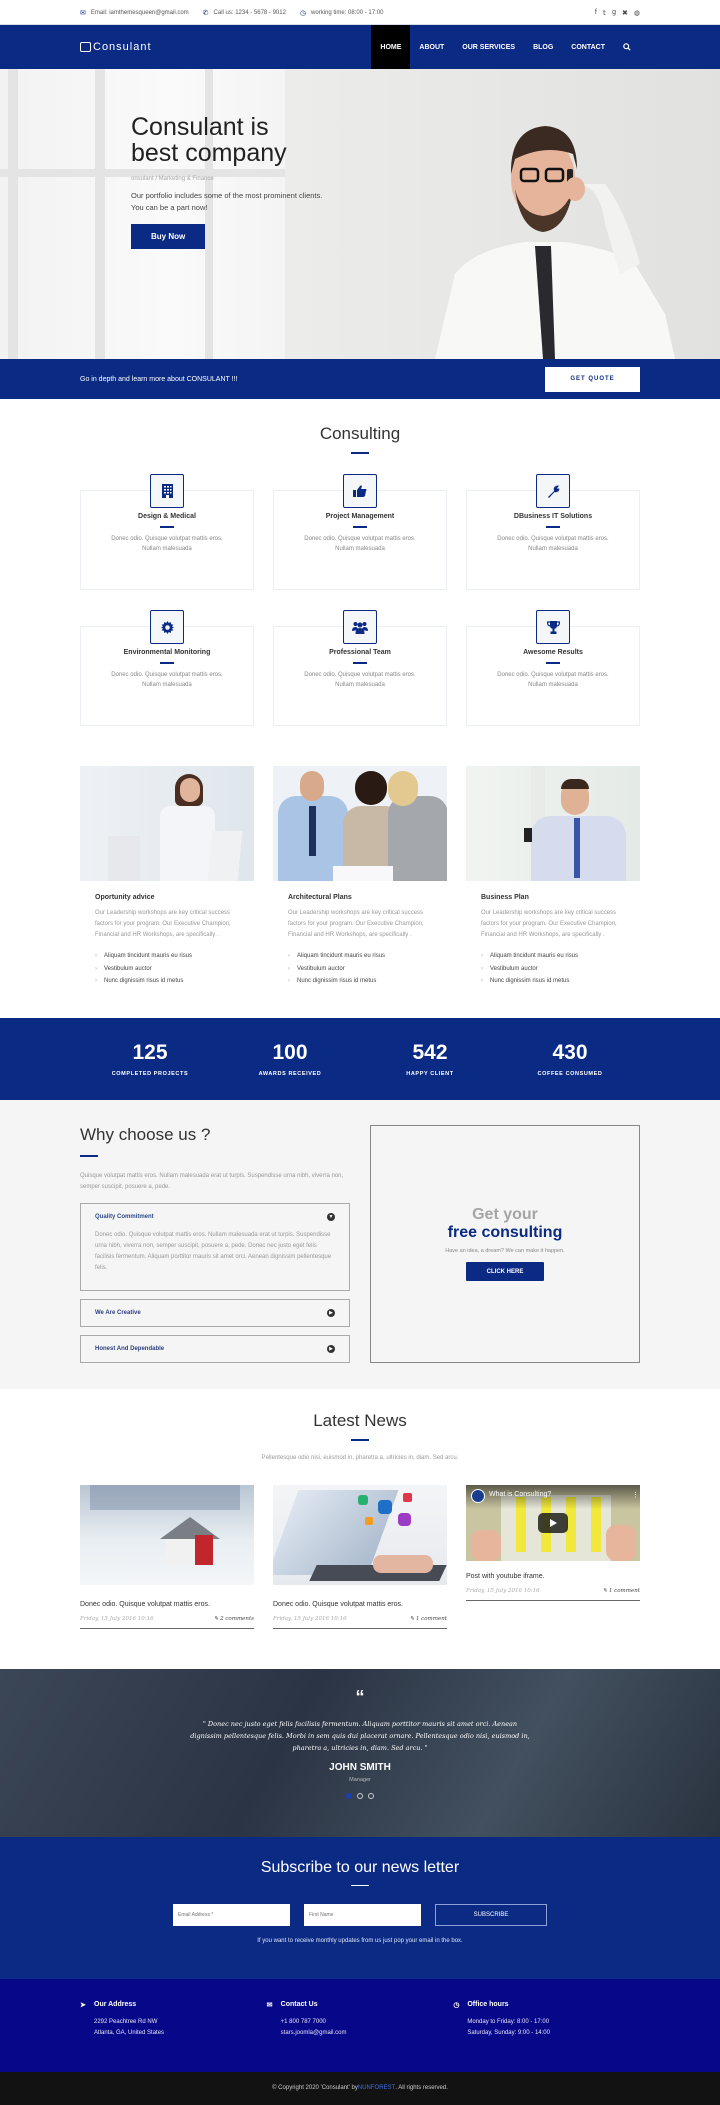 This screenshot has height=2105, width=720. Describe the element at coordinates (167, 823) in the screenshot. I see `feature-image-woman-laptop` at that location.